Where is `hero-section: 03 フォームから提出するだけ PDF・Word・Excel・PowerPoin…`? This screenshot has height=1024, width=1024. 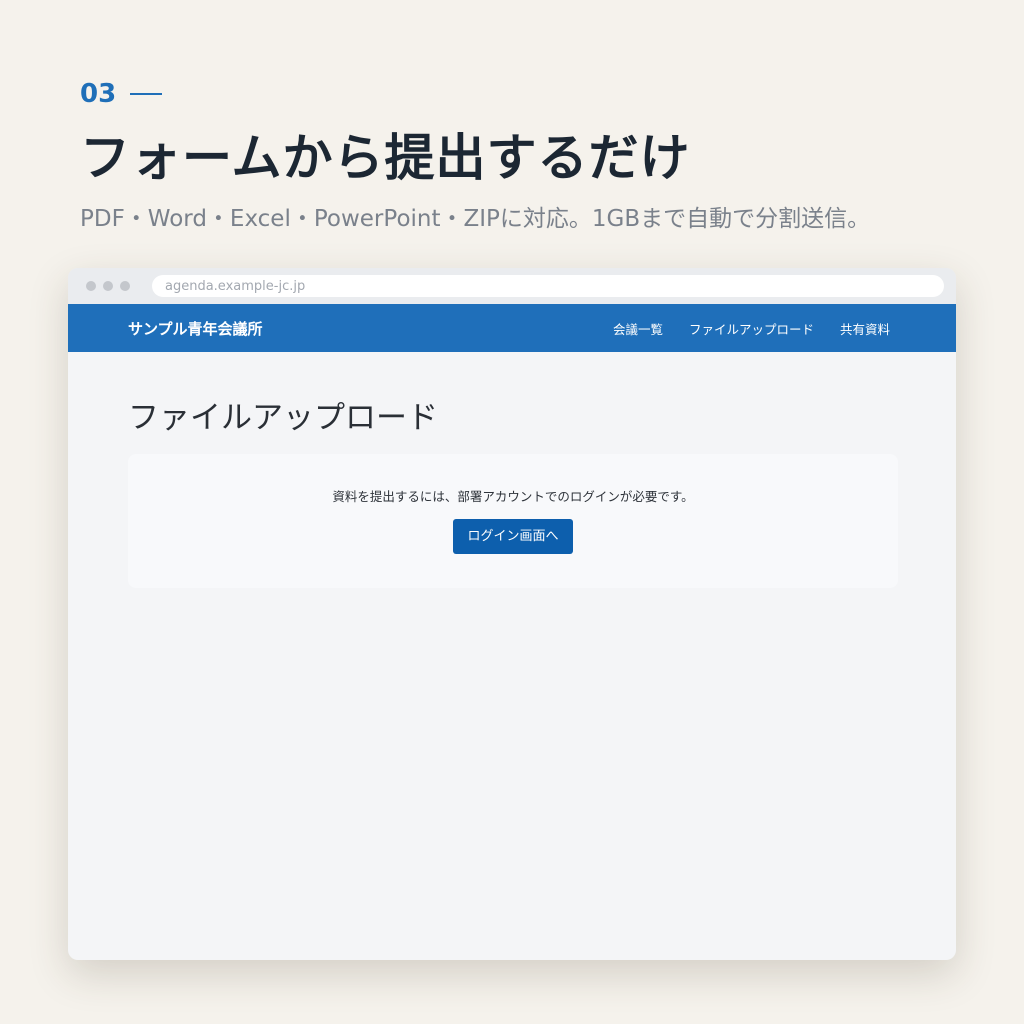 hero-section: 03 フォームから提出するだけ PDF・Word・Excel・PowerPoin… is located at coordinates (530, 156).